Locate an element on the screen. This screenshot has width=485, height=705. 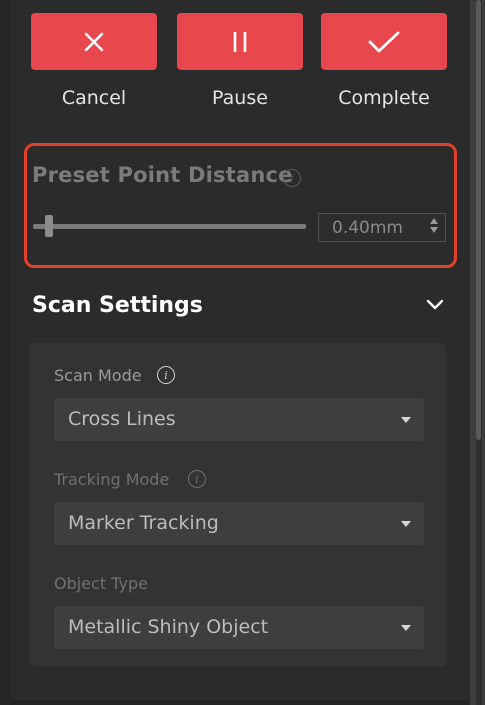
chevron-down-icon is located at coordinates (435, 304).